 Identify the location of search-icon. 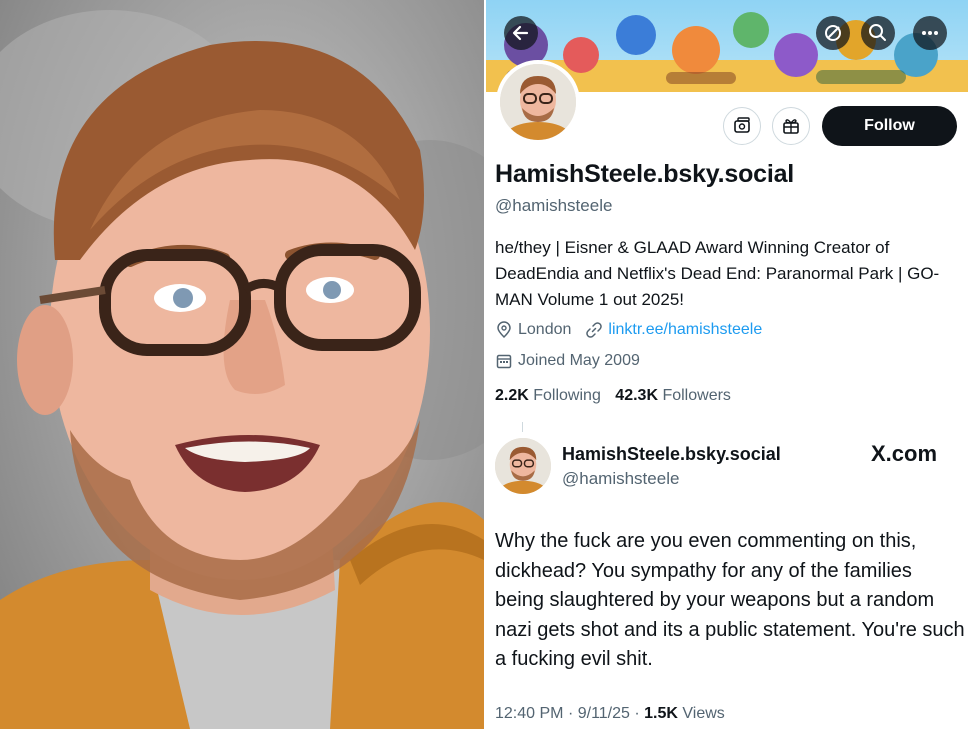
(877, 32).